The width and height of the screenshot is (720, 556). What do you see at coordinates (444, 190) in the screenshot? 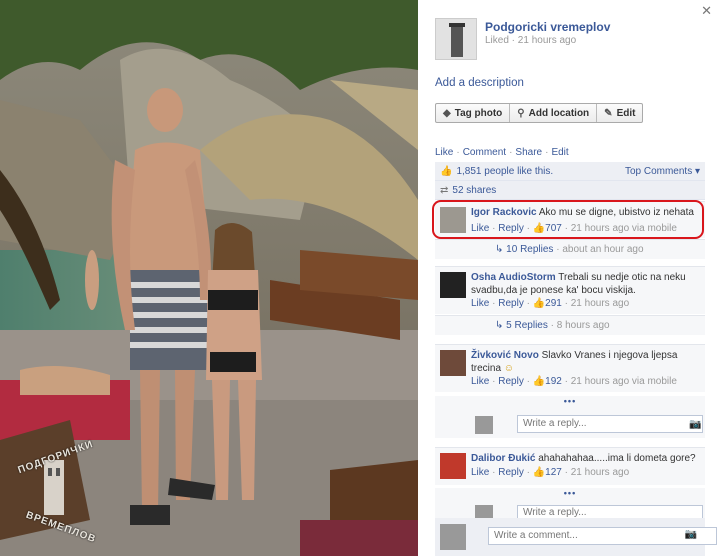
I see `share-icon: ⇄` at bounding box center [444, 190].